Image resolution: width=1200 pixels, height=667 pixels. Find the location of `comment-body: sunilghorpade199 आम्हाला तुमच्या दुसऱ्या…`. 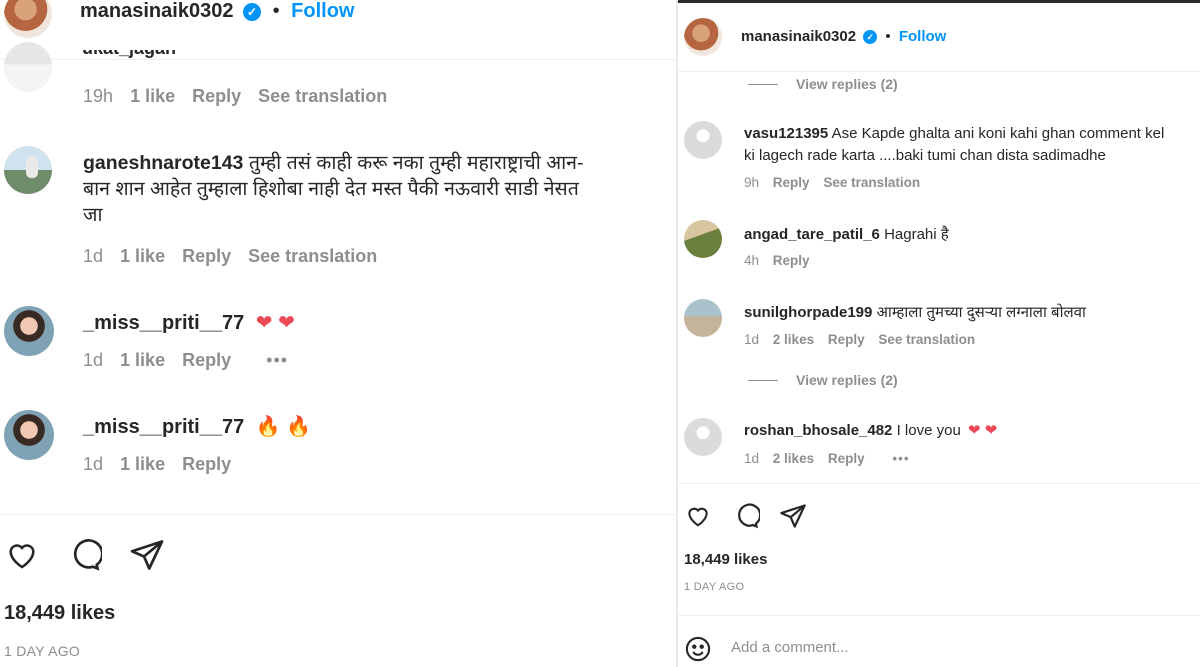

comment-body: sunilghorpade199 आम्हाला तुमच्या दुसऱ्या… is located at coordinates (915, 312).